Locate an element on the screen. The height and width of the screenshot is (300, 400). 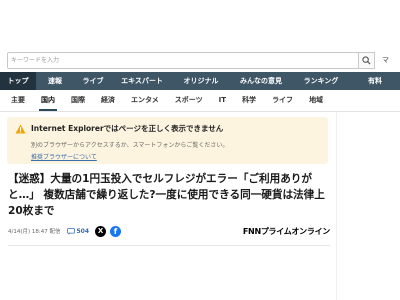
comment-count: 504 is located at coordinates (83, 231).